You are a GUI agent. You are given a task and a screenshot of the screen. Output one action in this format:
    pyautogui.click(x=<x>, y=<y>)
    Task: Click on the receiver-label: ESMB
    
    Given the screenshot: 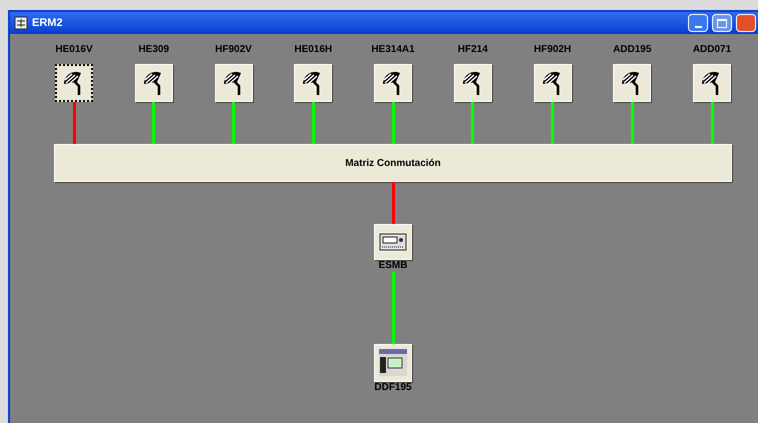 What is the action you would take?
    pyautogui.click(x=393, y=266)
    